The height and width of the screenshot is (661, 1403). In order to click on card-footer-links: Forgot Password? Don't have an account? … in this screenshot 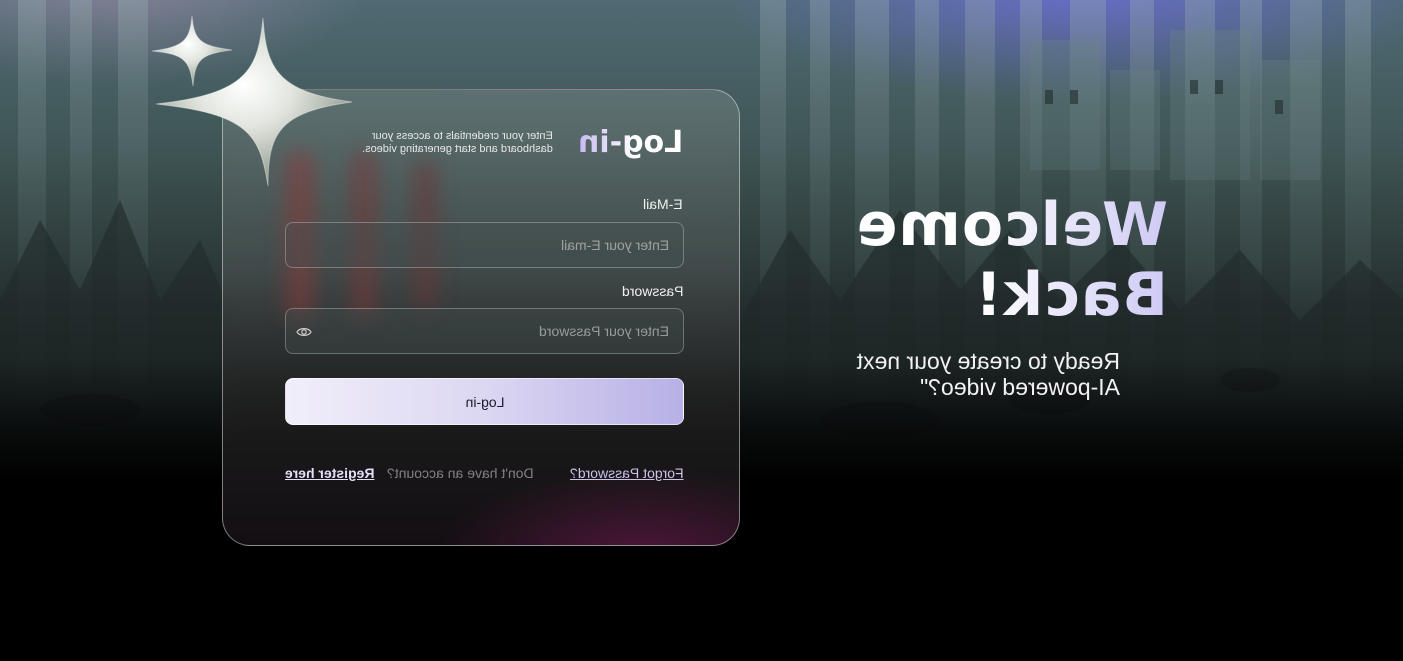, I will do `click(484, 475)`.